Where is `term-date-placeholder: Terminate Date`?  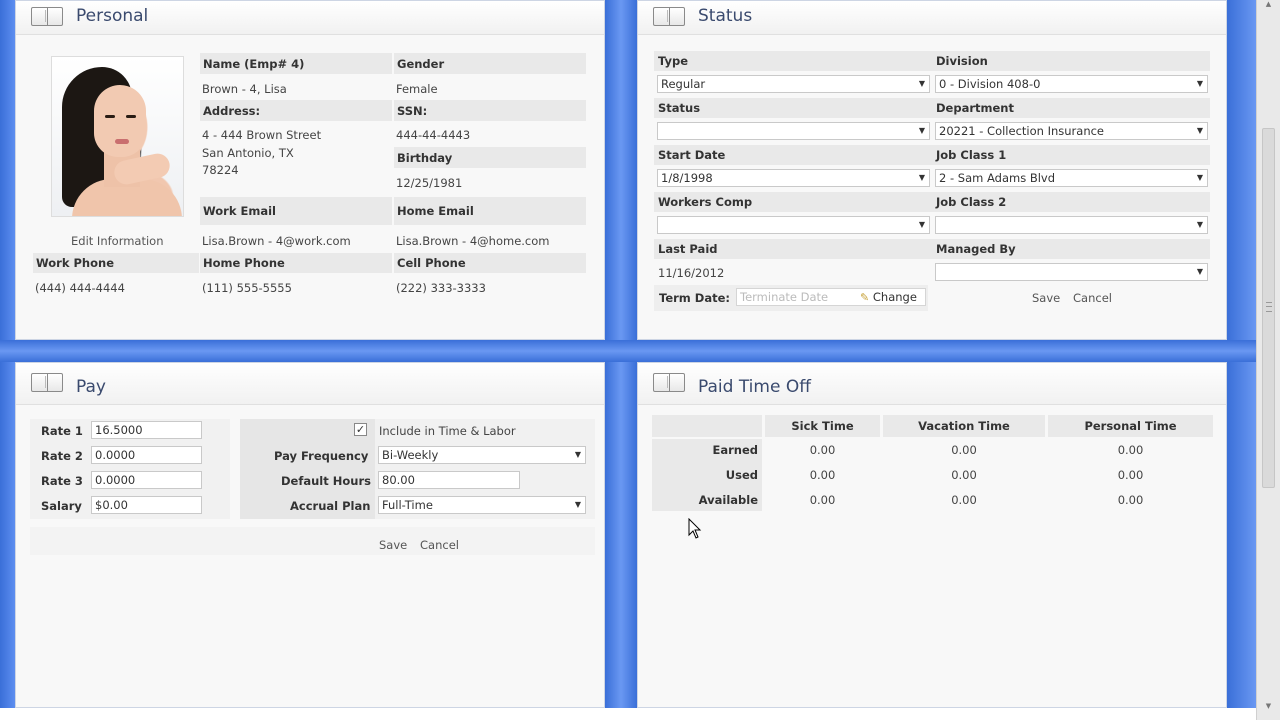
term-date-placeholder: Terminate Date is located at coordinates (784, 297).